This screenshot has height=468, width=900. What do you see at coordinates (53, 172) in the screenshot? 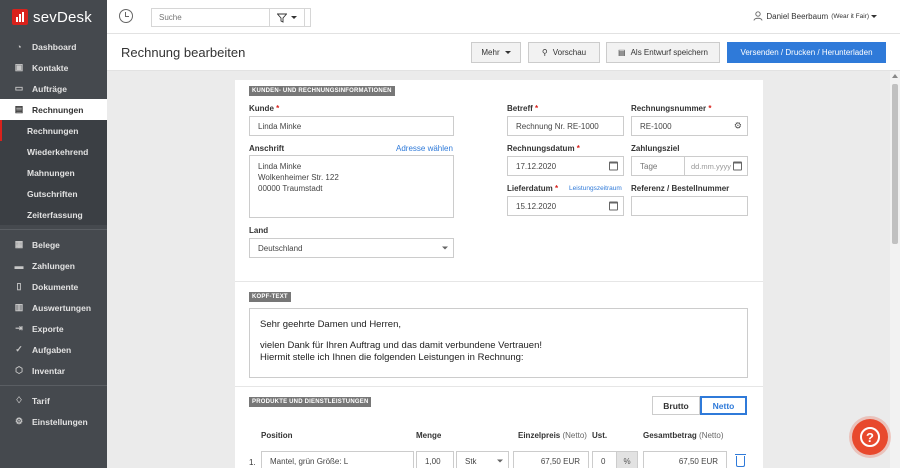
I see `sidebar-subitem-mahnungen: Mahnungen` at bounding box center [53, 172].